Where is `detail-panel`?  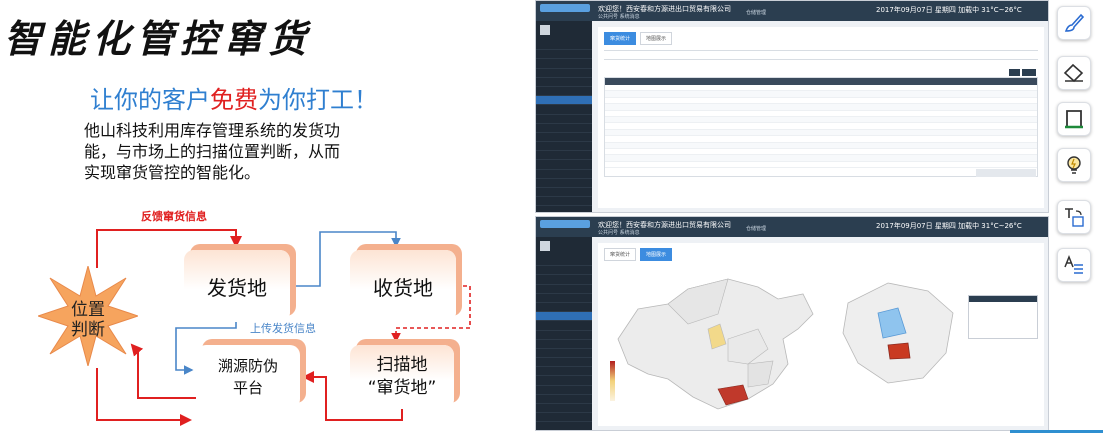 detail-panel is located at coordinates (1003, 317).